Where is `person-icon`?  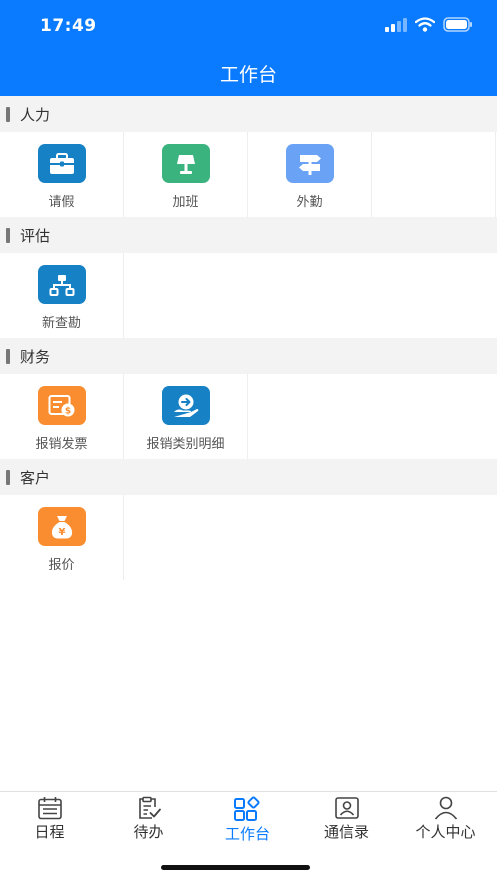 person-icon is located at coordinates (445, 808).